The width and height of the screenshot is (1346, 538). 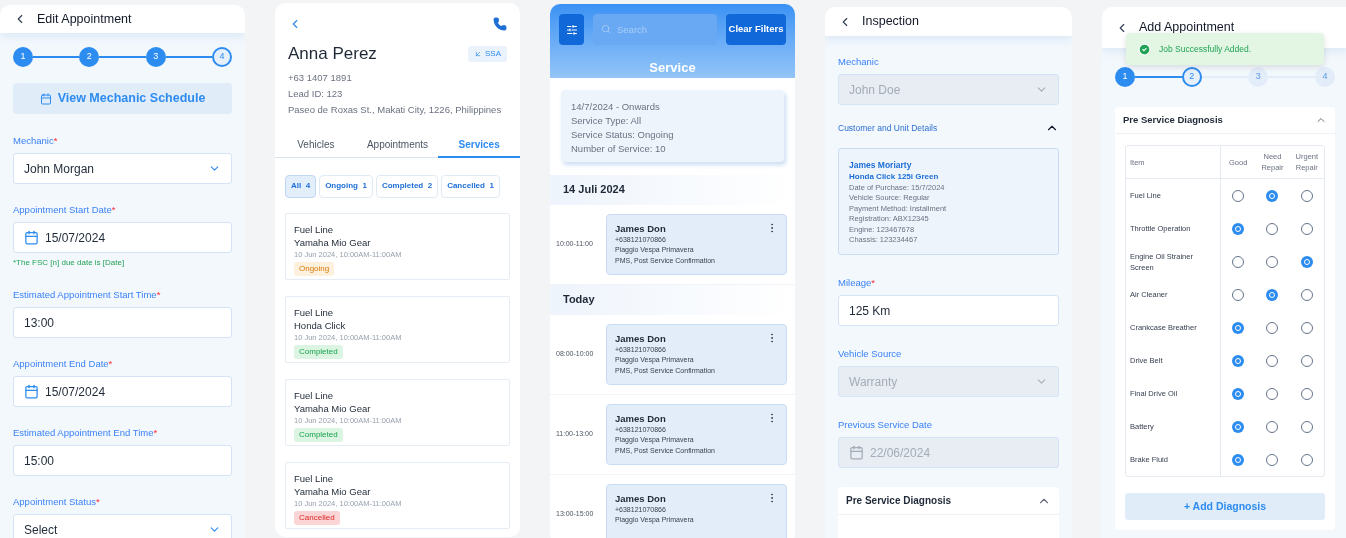 I want to click on filter-chip: Ongoing 1, so click(x=346, y=186).